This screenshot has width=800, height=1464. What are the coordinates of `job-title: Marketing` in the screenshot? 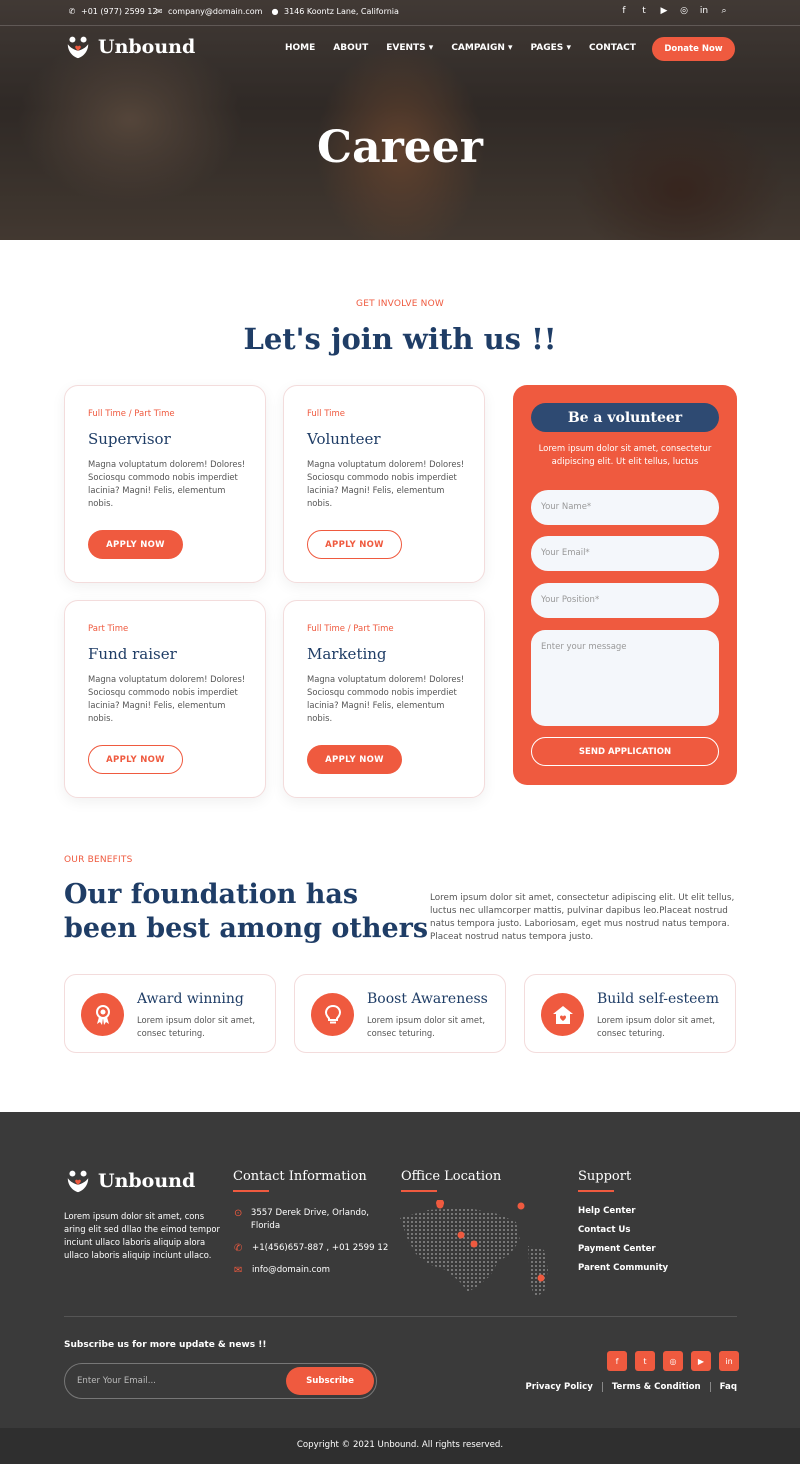 It's located at (347, 654).